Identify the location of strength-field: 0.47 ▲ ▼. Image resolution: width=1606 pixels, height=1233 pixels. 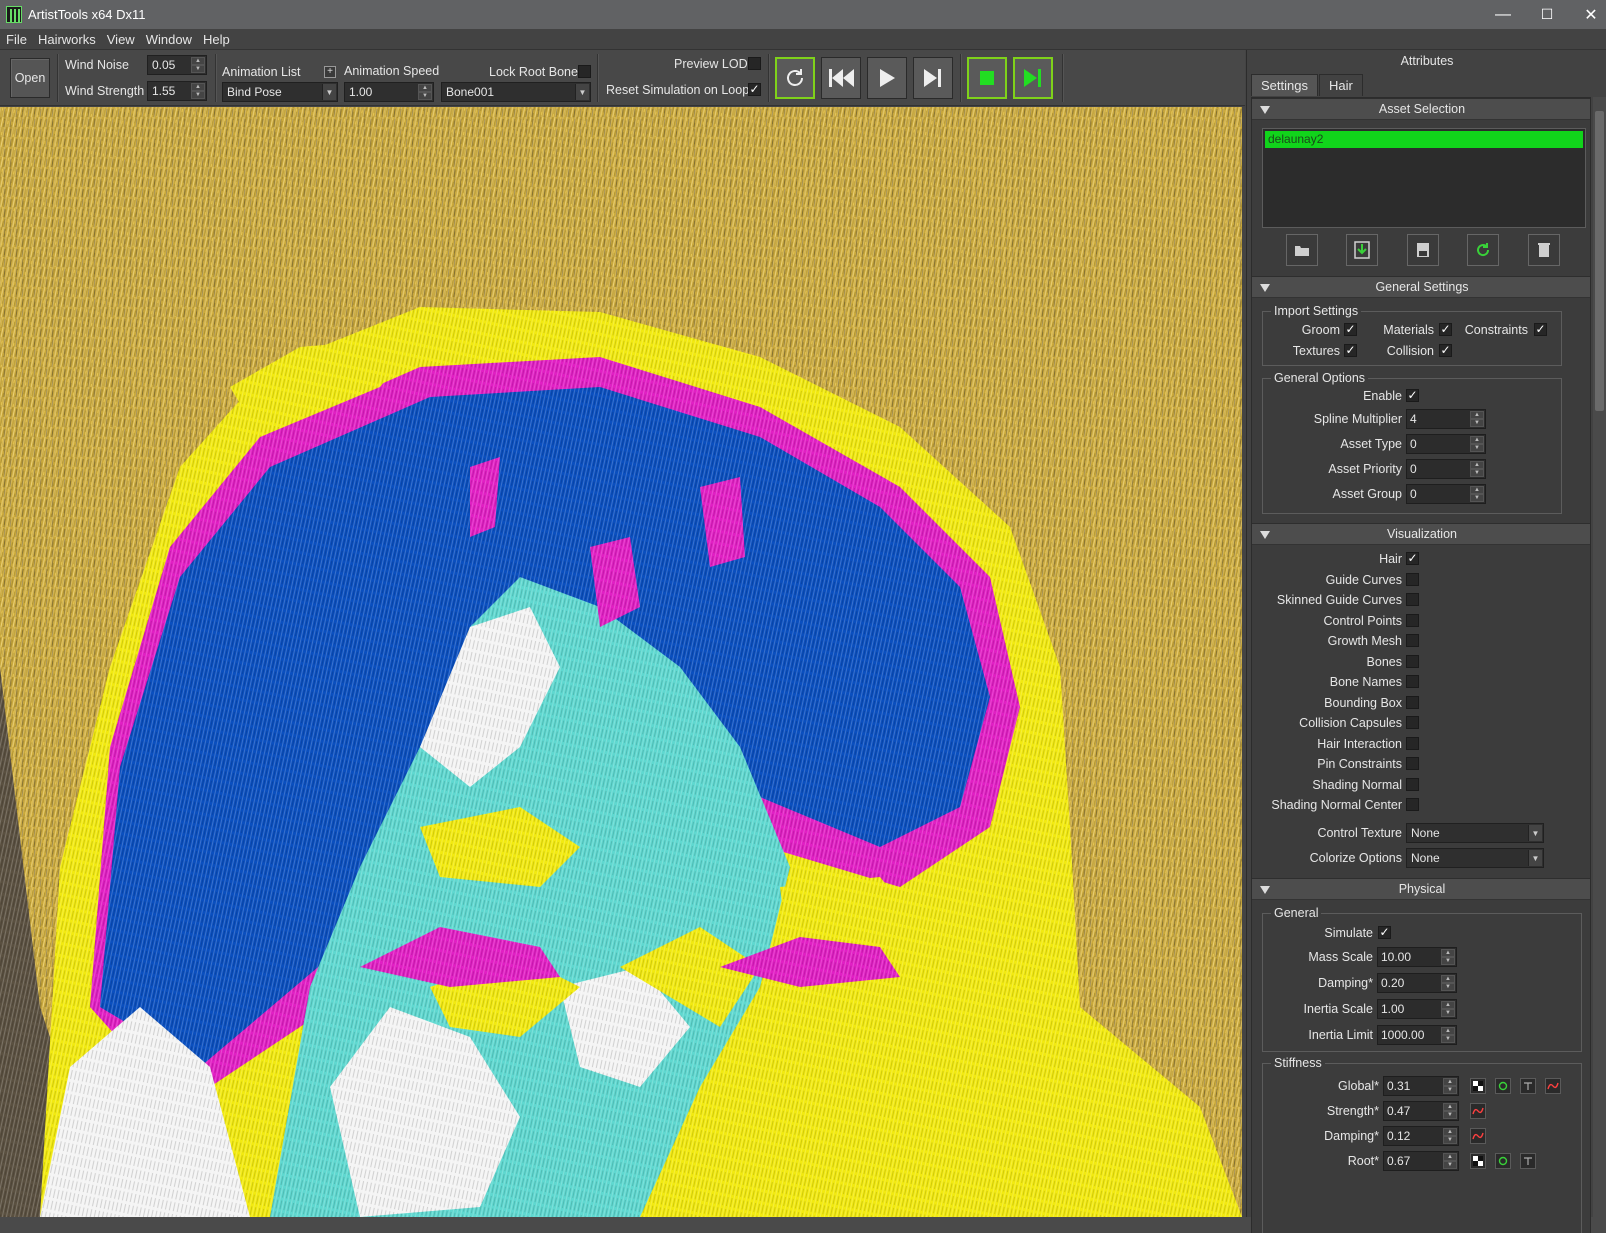
(1421, 1111).